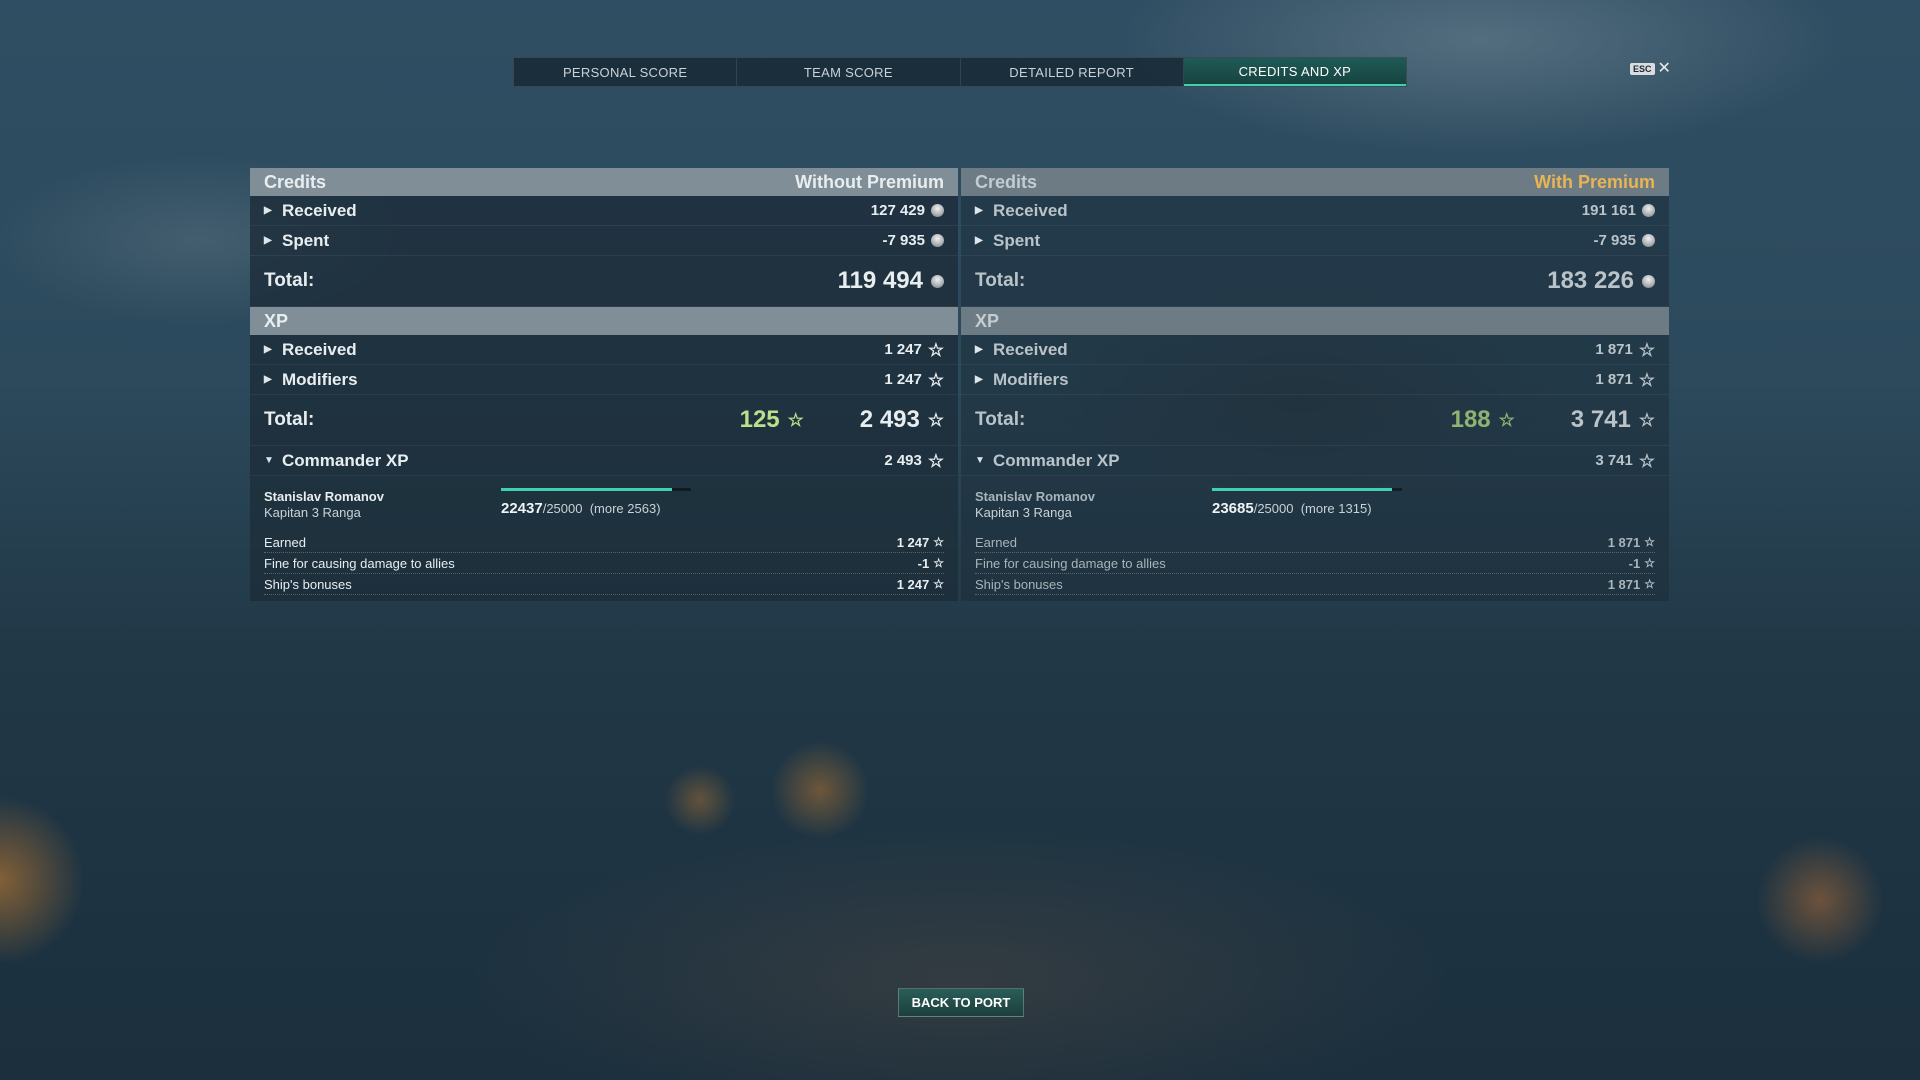 This screenshot has height=1080, width=1920. I want to click on tab-detailed-report: DETAILED REPORT, so click(1072, 72).